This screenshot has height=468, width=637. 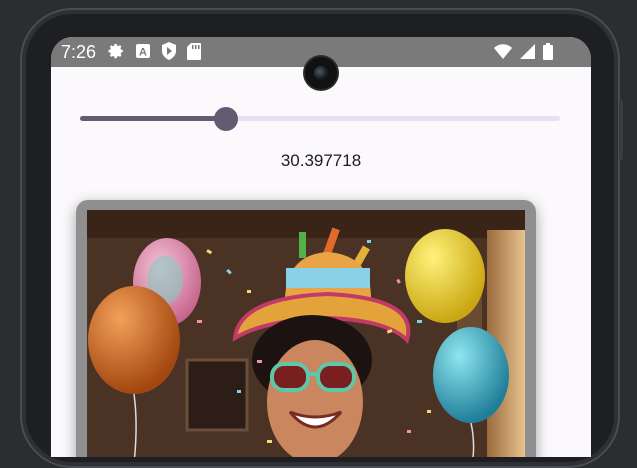 I want to click on status-time: 7:26, so click(x=79, y=52).